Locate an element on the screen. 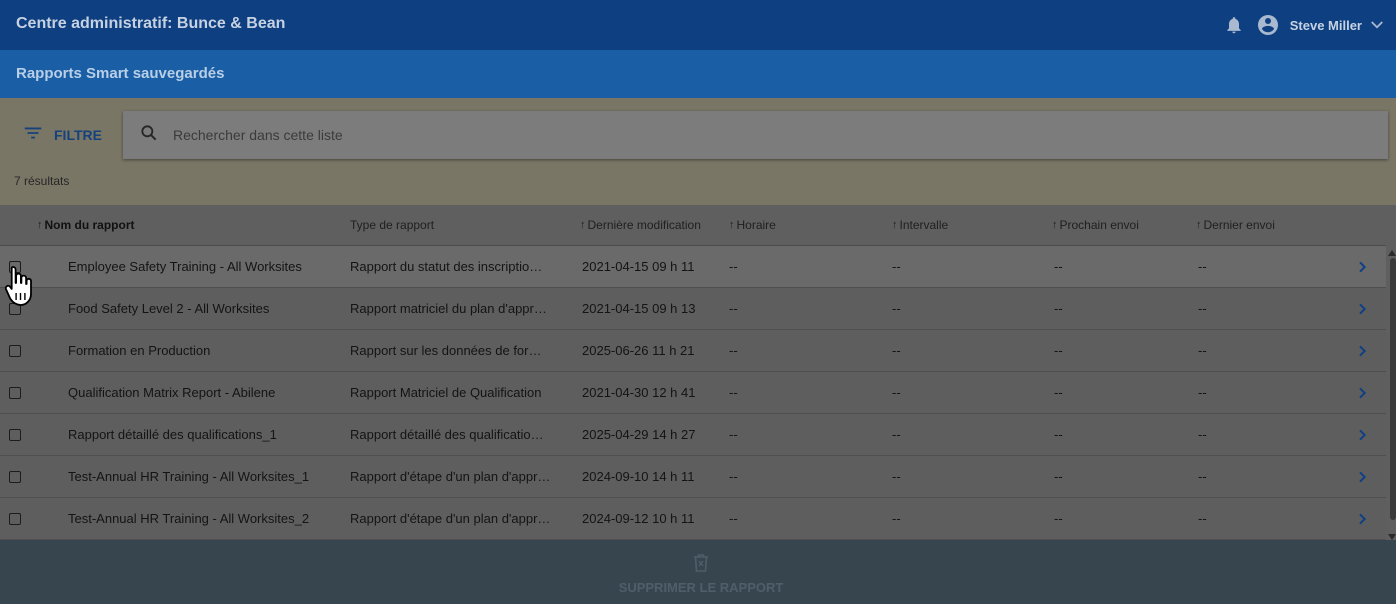  report-modified: 2021-04-30 12 h 41 is located at coordinates (639, 392).